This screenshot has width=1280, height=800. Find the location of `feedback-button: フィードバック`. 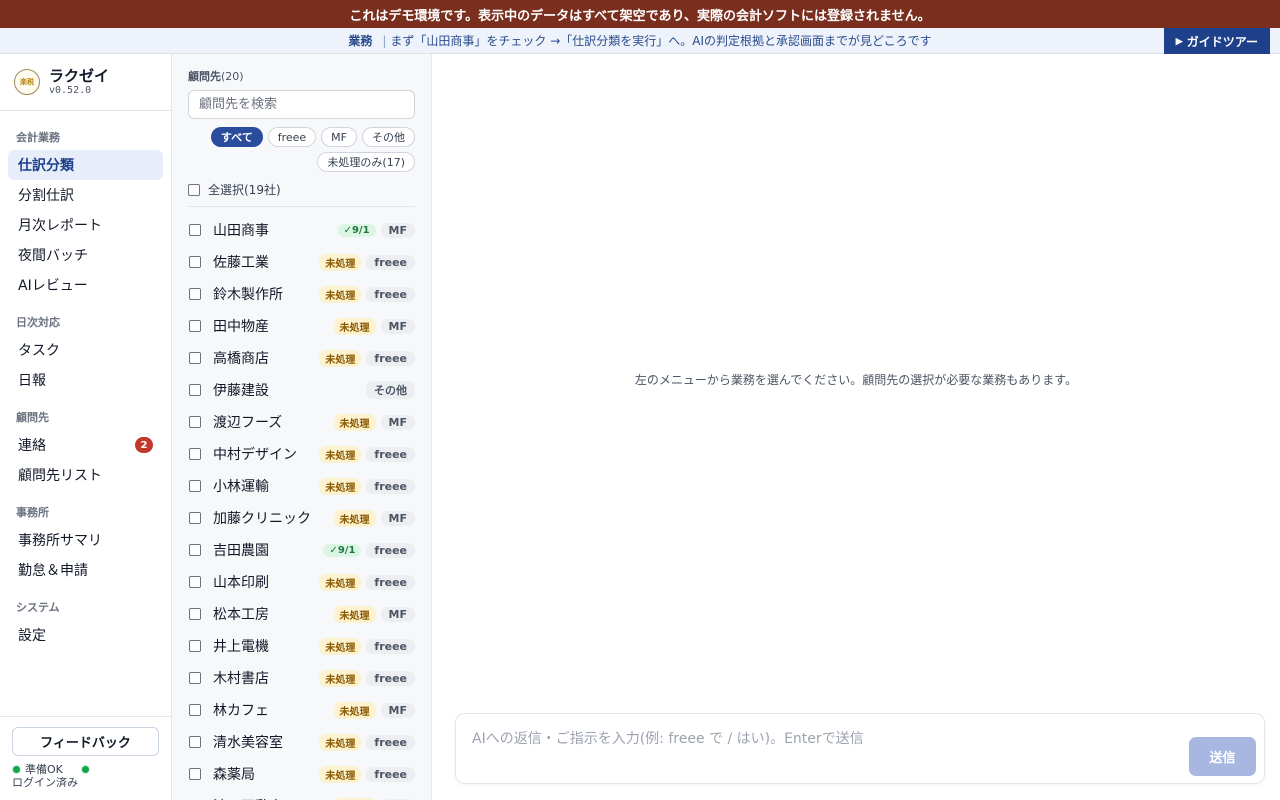

feedback-button: フィードバック is located at coordinates (85, 741).